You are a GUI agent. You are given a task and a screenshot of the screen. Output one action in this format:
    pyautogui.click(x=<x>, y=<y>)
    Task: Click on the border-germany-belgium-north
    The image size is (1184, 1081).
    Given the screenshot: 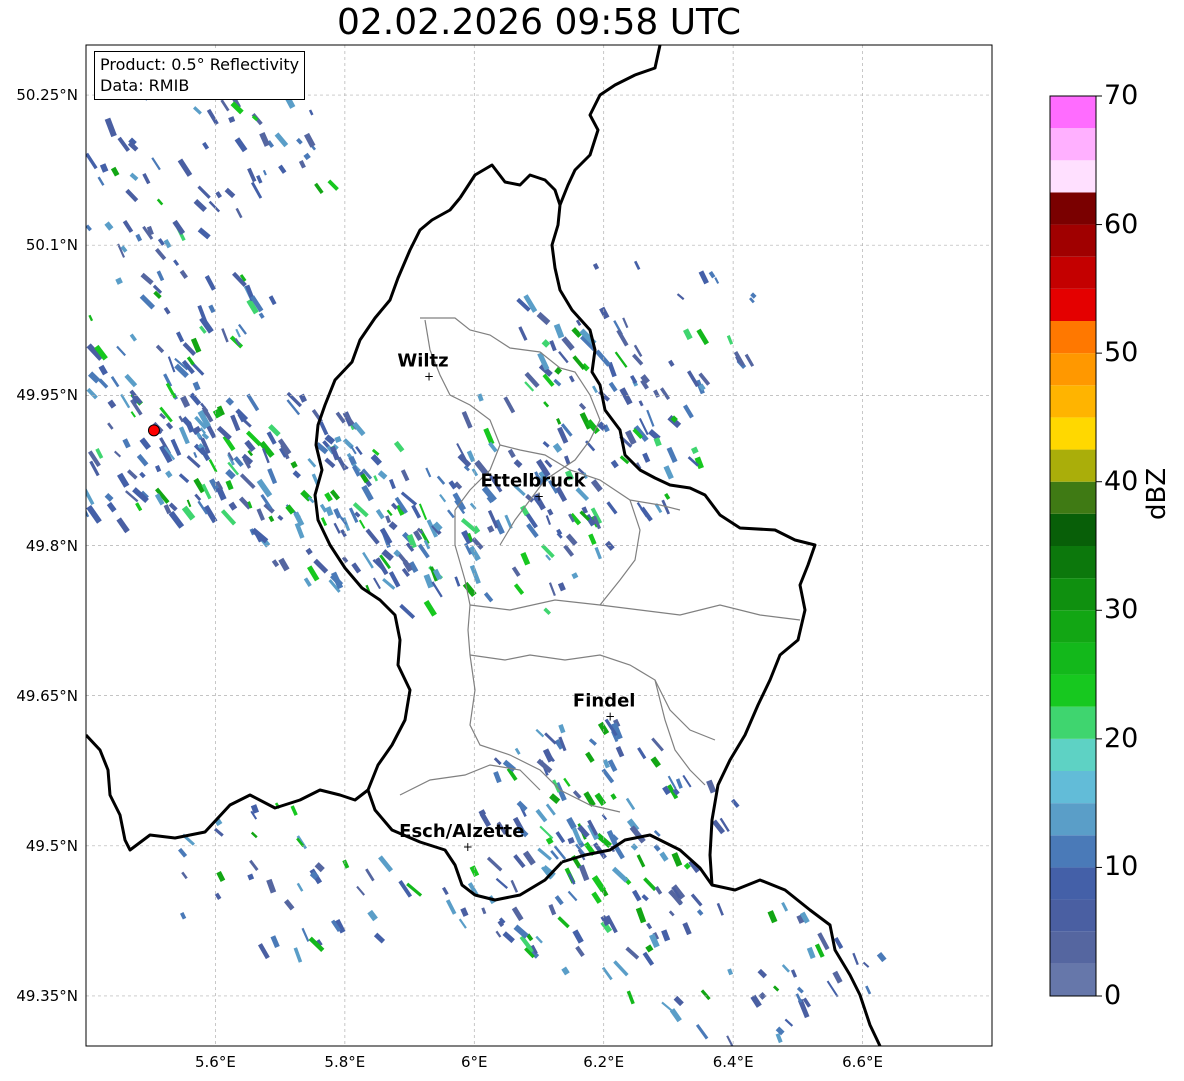 What is the action you would take?
    pyautogui.click(x=610, y=125)
    